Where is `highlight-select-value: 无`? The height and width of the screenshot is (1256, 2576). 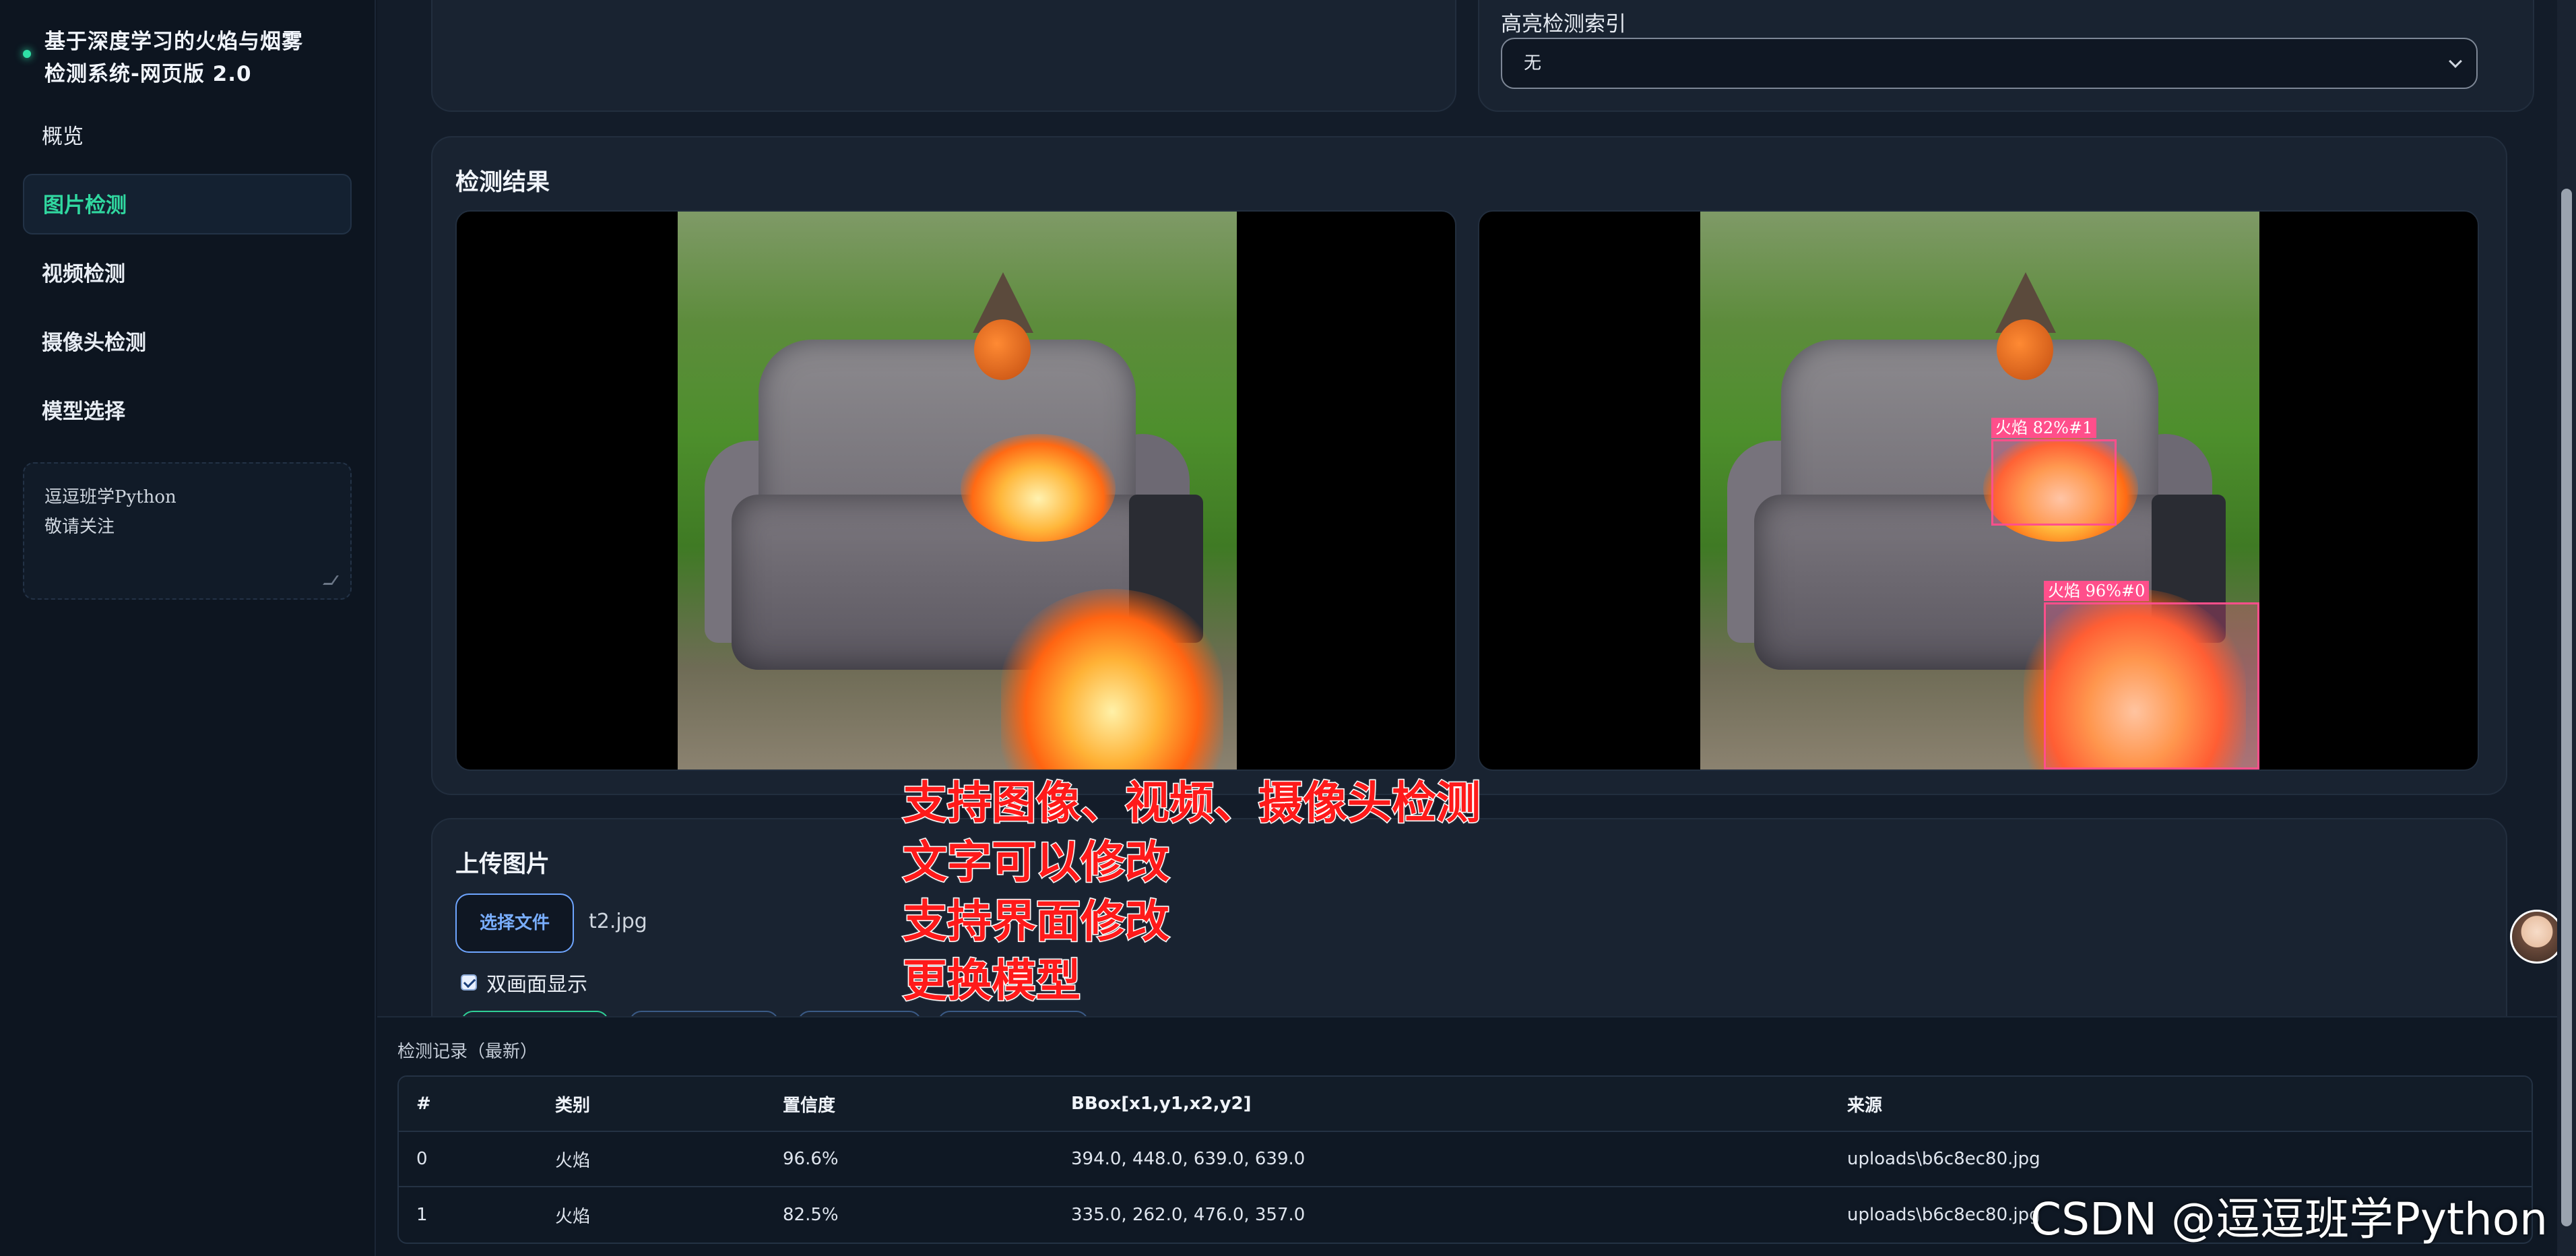
highlight-select-value: 无 is located at coordinates (1533, 63).